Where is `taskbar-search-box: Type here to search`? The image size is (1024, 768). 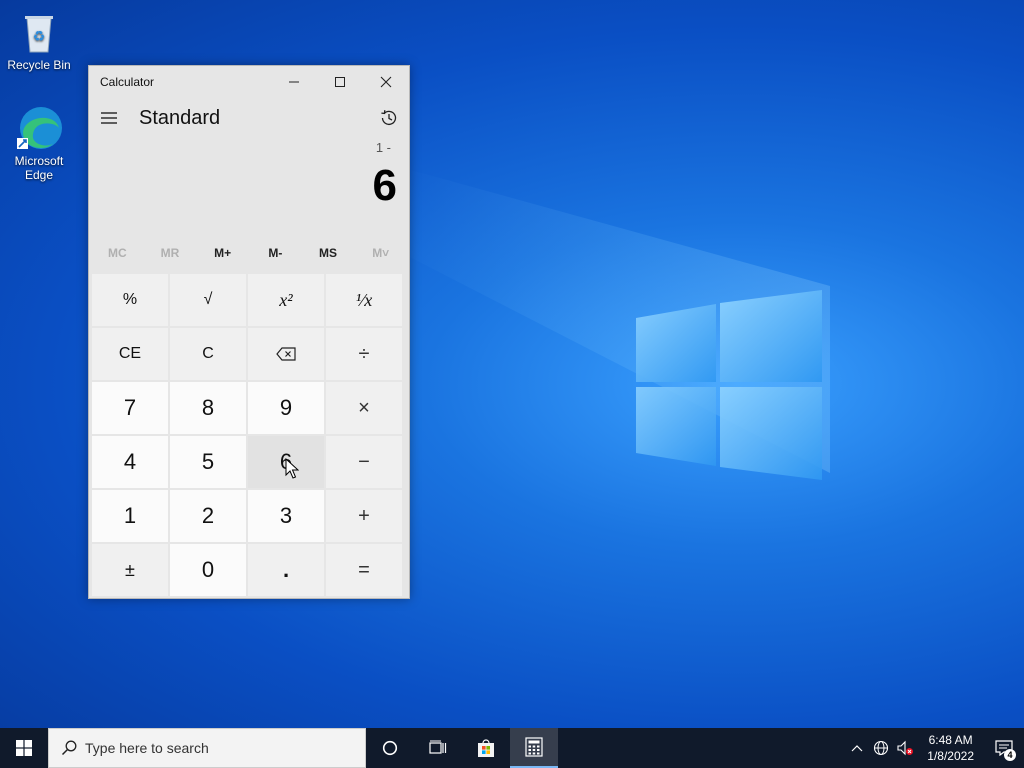
taskbar-search-box: Type here to search is located at coordinates (207, 748).